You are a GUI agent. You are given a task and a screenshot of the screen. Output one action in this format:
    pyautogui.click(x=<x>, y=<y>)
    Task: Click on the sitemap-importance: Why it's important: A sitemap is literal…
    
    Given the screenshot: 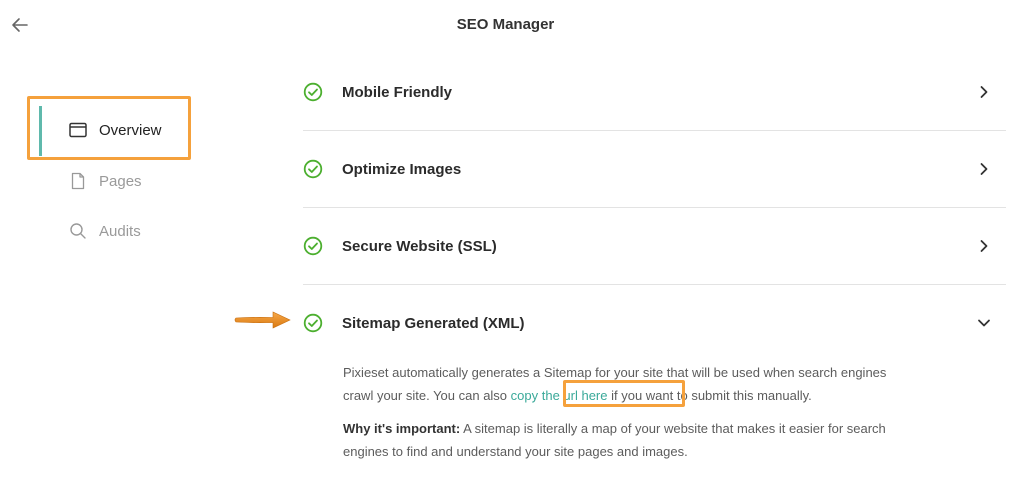 What is the action you would take?
    pyautogui.click(x=614, y=440)
    